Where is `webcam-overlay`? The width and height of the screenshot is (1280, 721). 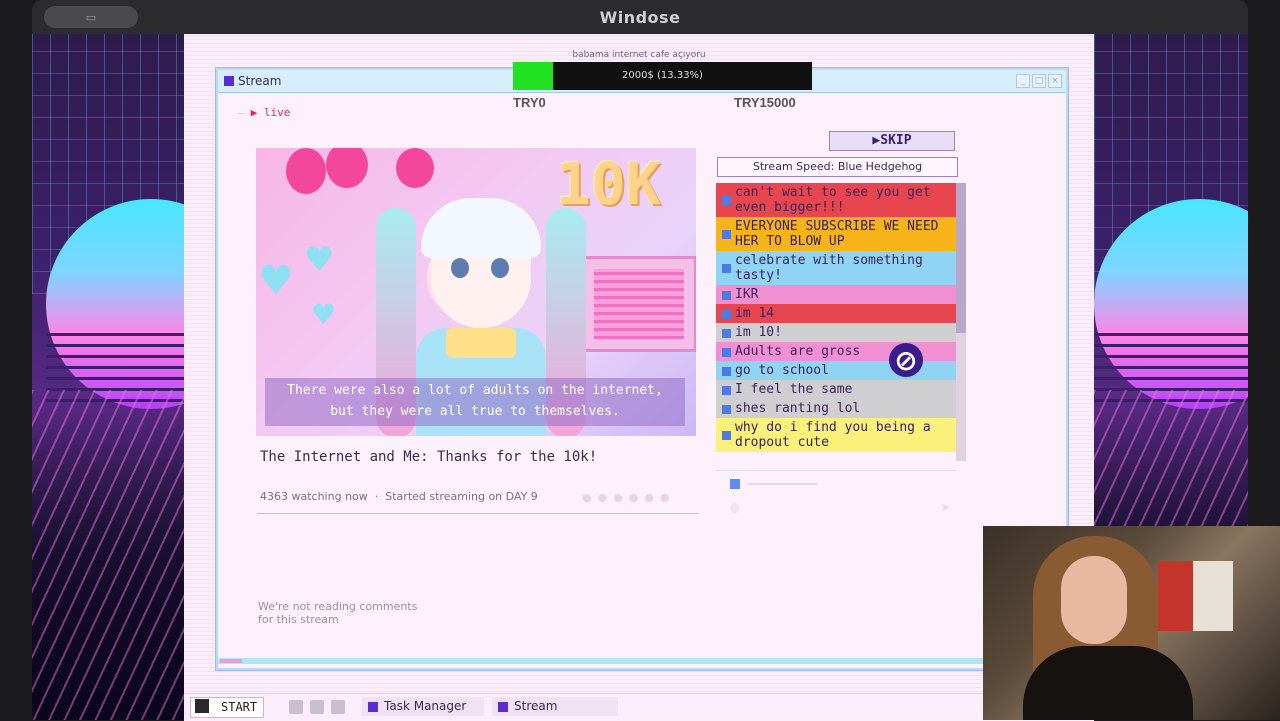 webcam-overlay is located at coordinates (1131, 623).